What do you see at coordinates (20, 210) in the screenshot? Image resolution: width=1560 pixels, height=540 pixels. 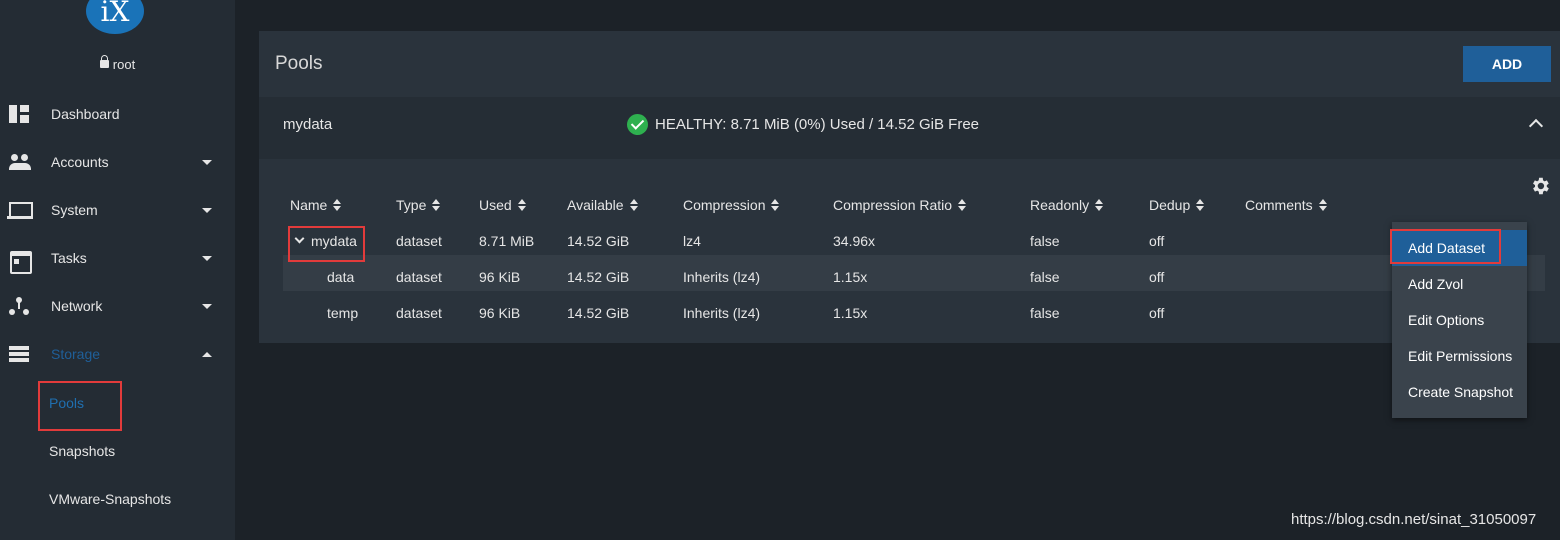 I see `laptop-icon` at bounding box center [20, 210].